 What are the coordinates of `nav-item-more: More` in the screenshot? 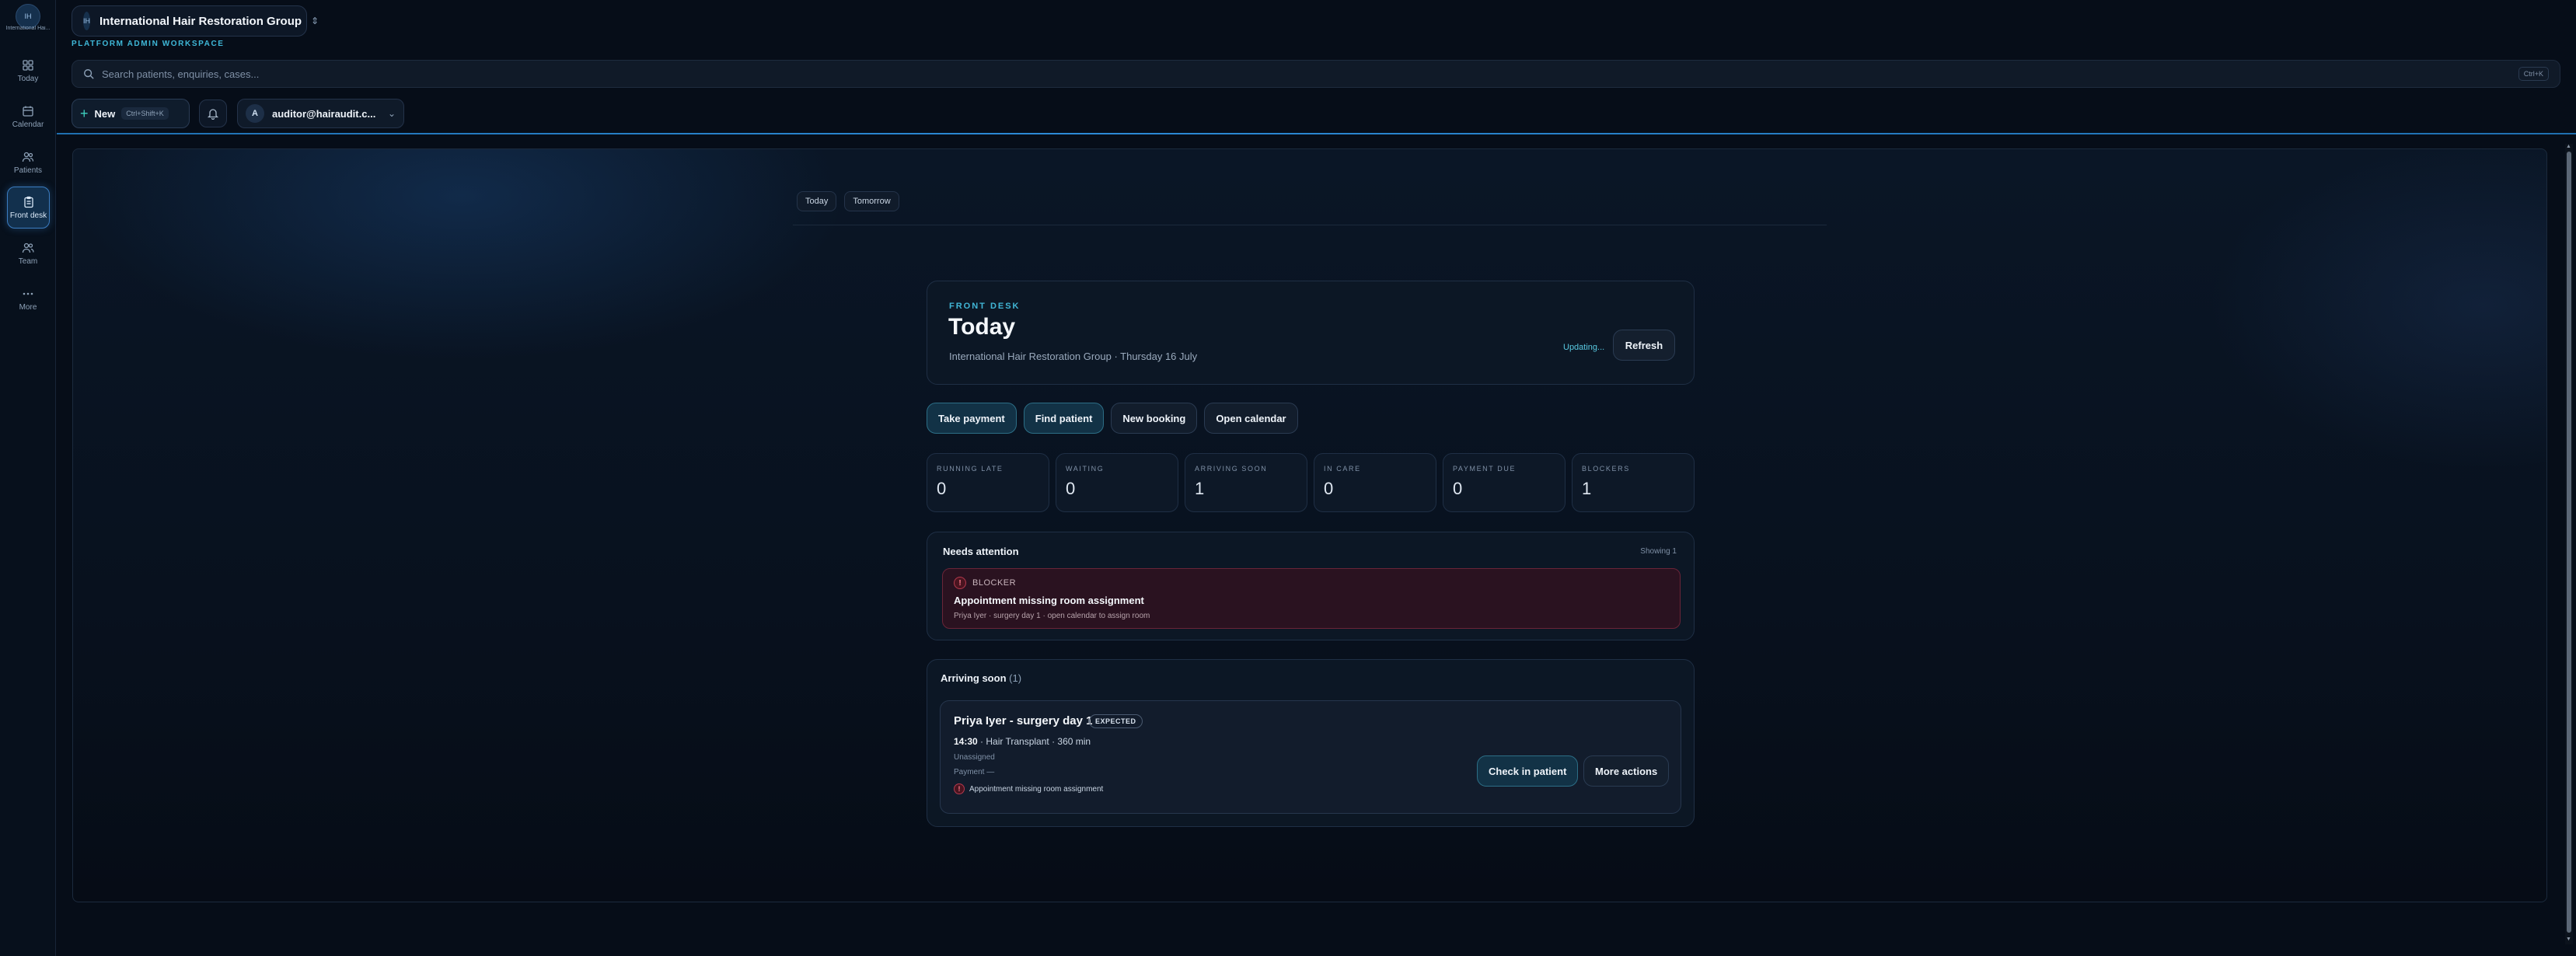 It's located at (28, 299).